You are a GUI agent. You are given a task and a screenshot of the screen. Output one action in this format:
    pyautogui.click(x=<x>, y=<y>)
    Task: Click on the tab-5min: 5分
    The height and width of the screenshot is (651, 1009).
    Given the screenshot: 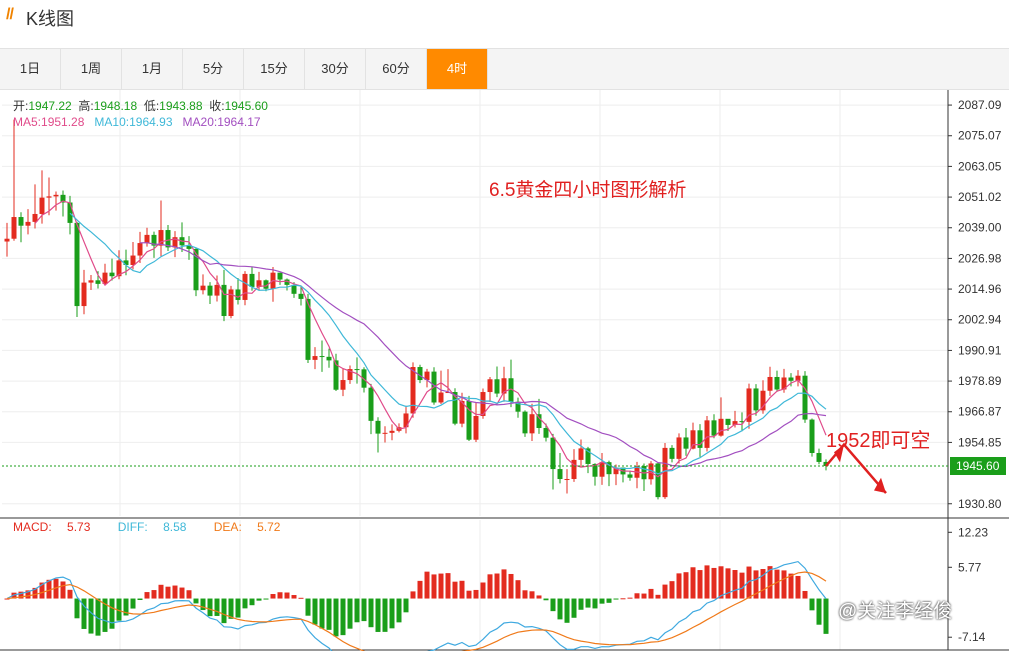 What is the action you would take?
    pyautogui.click(x=213, y=69)
    